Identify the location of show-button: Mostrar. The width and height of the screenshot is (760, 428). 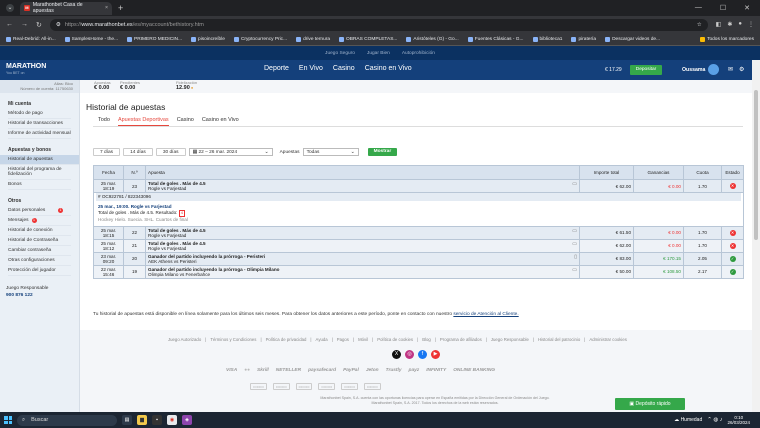
(382, 152).